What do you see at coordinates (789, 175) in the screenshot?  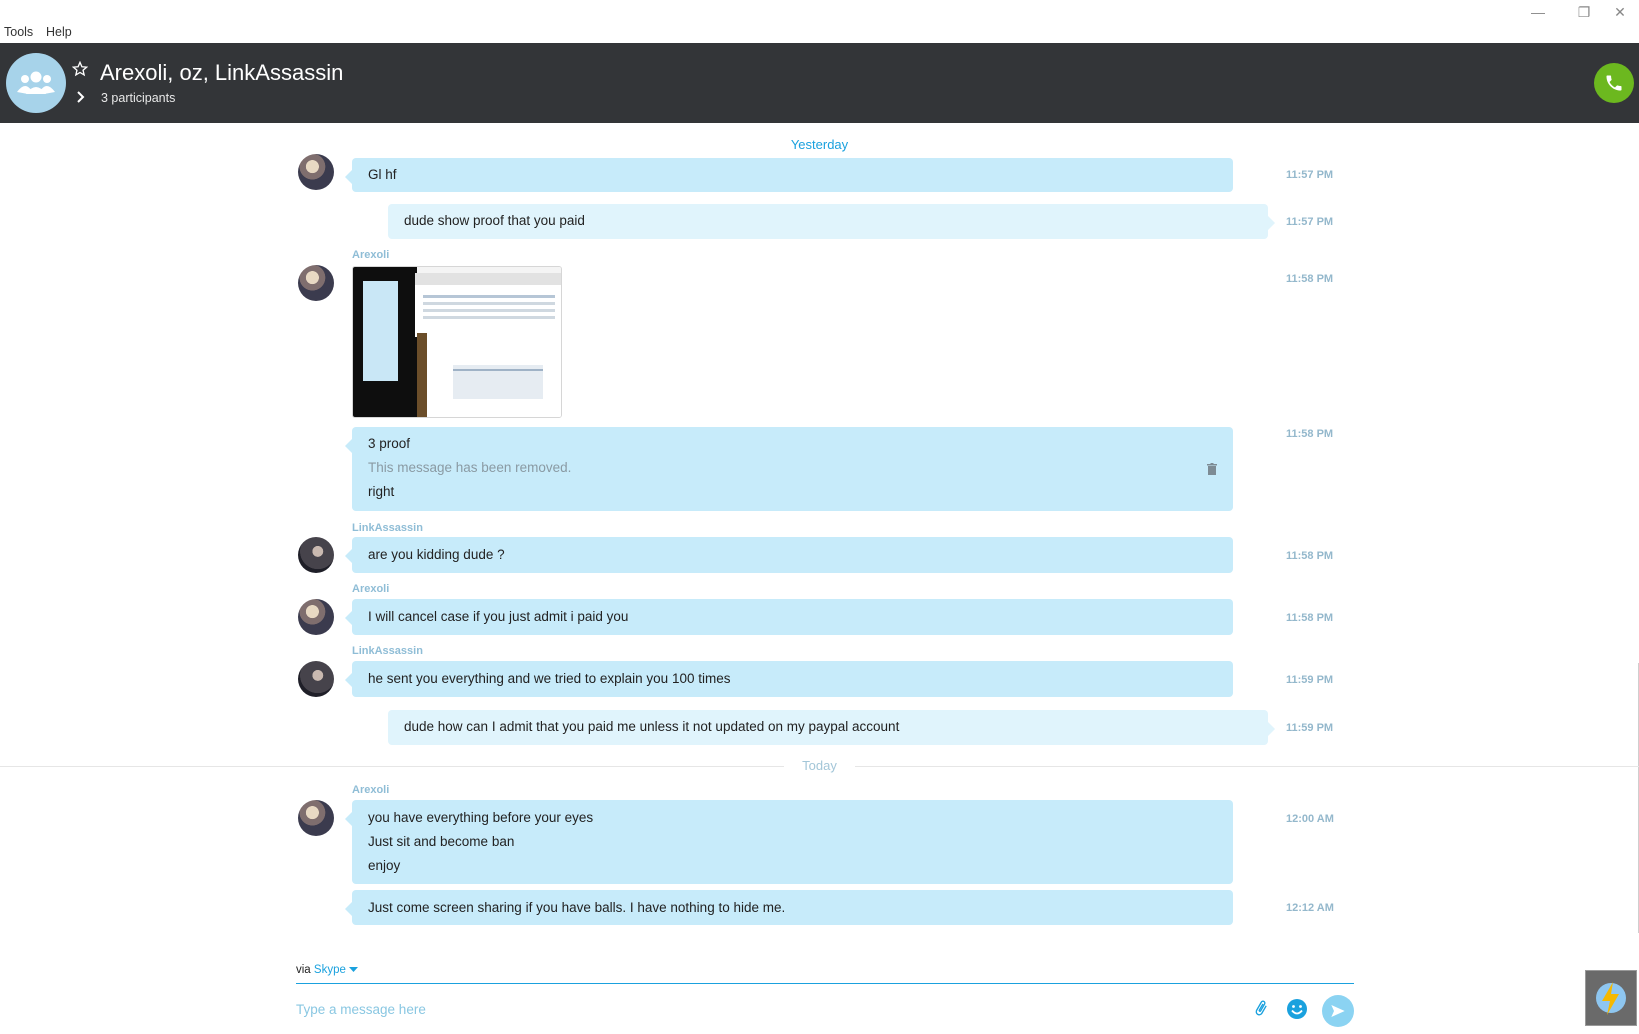 I see `message-bubble: Gl hf` at bounding box center [789, 175].